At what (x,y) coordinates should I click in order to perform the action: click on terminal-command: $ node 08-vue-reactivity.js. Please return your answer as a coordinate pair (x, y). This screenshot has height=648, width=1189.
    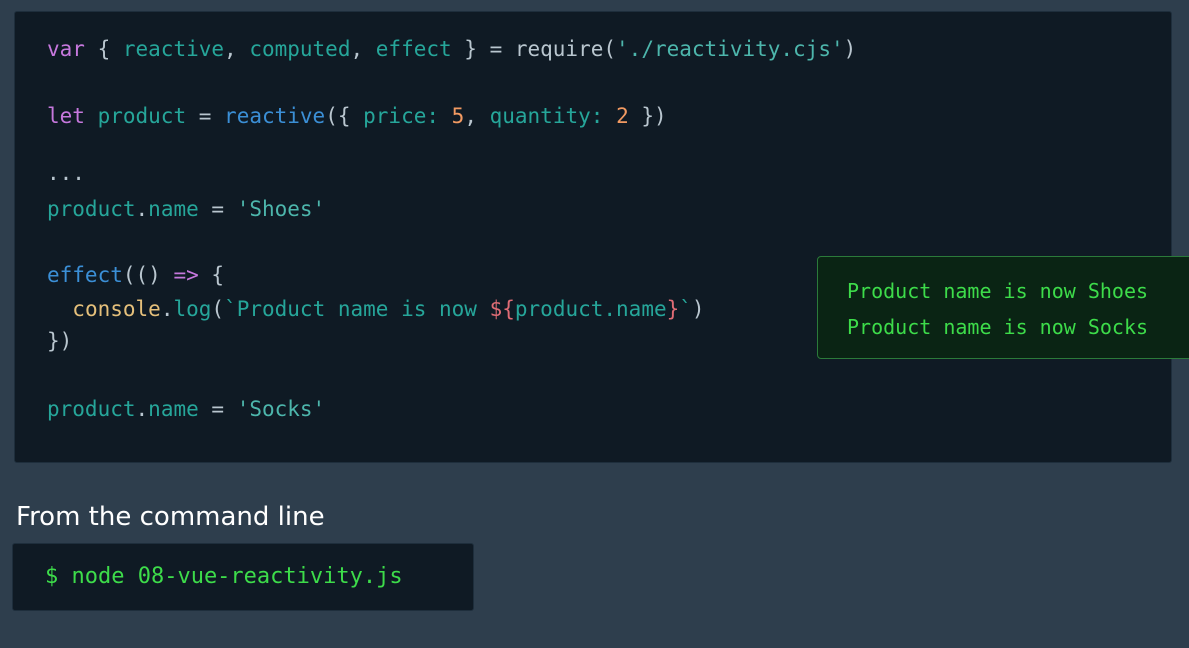
    Looking at the image, I should click on (224, 576).